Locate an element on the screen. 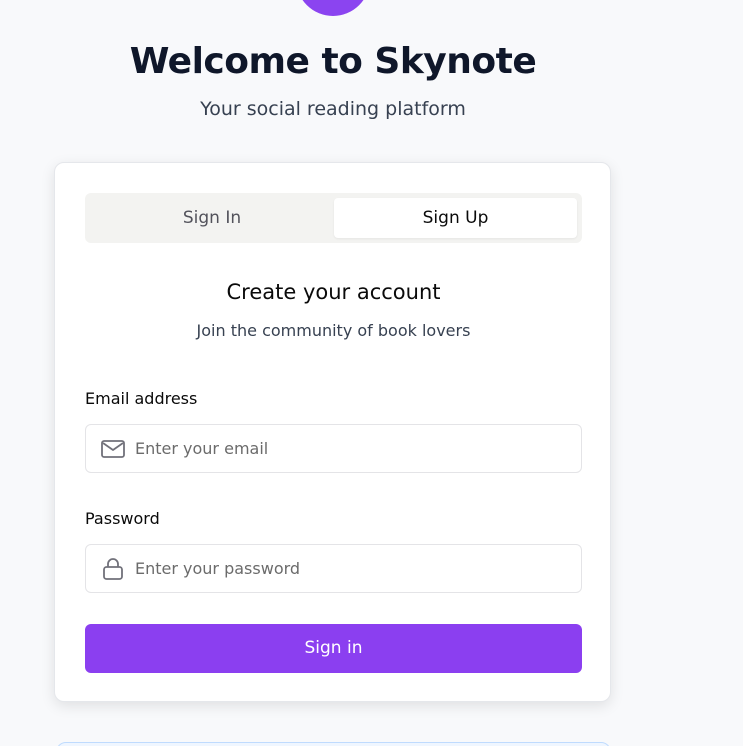 Image resolution: width=743 pixels, height=746 pixels. password-label: Password is located at coordinates (122, 518).